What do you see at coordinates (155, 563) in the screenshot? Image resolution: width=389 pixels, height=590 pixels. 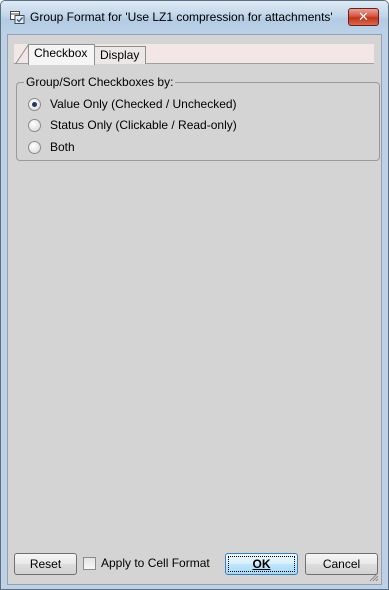 I see `apply-to-cell-format-label: Apply to Cell Format` at bounding box center [155, 563].